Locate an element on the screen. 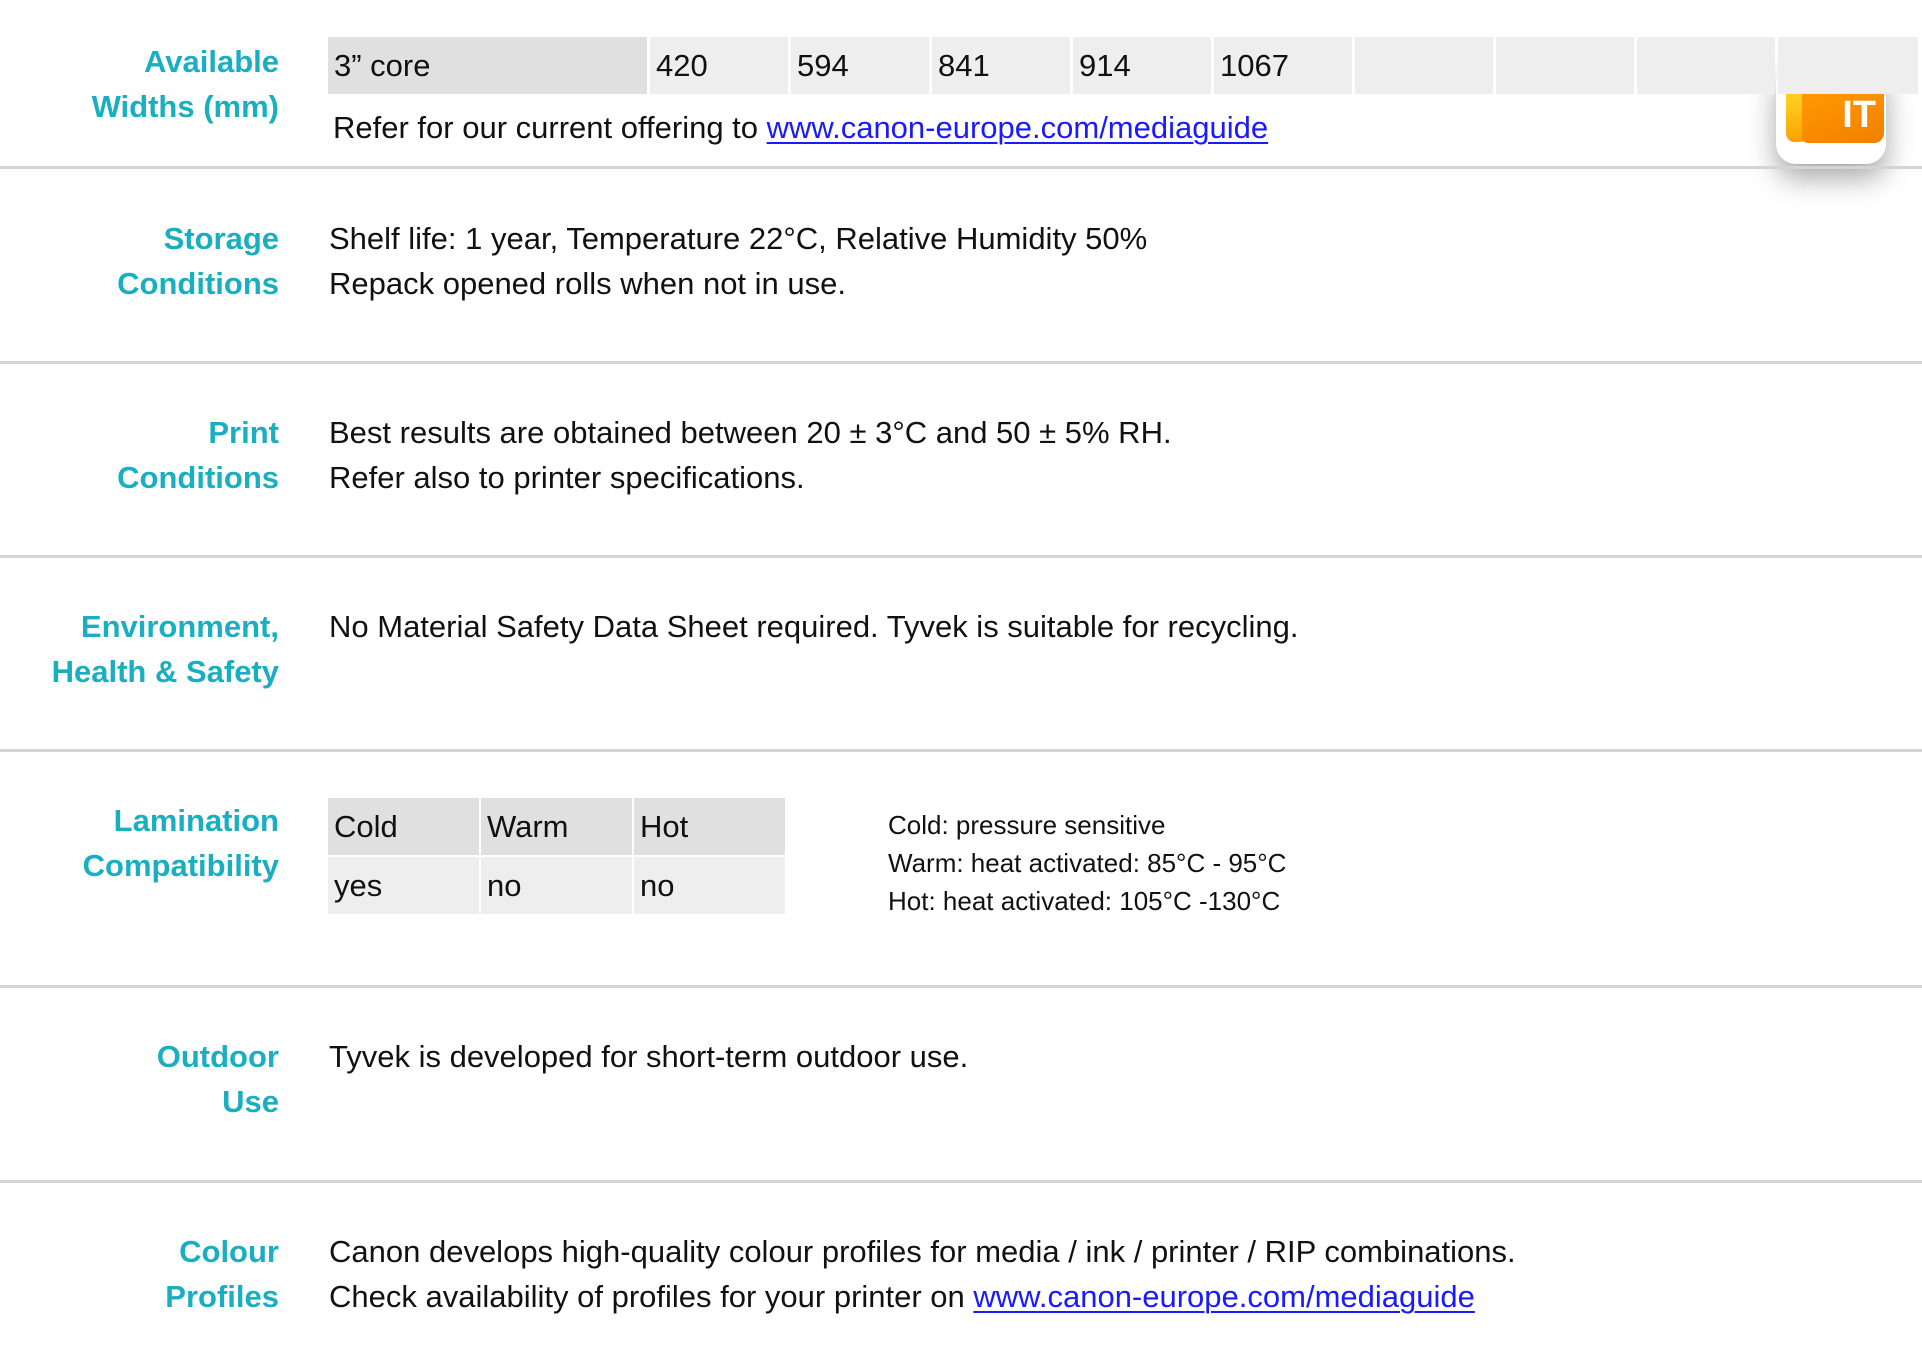 This screenshot has height=1347, width=1922. widths-cell: 914 is located at coordinates (1142, 65).